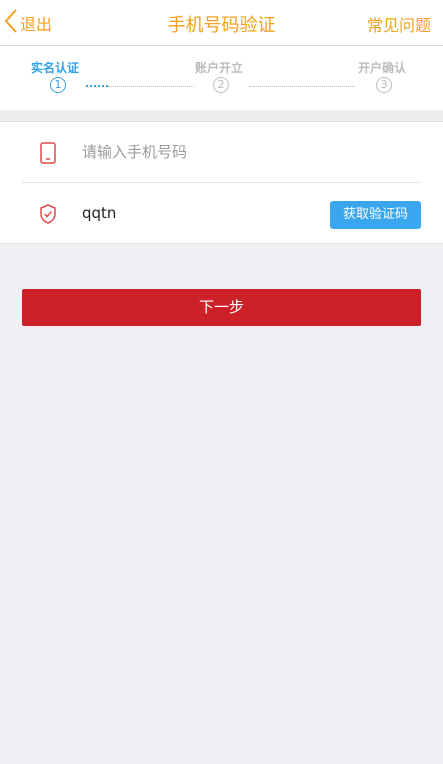 The height and width of the screenshot is (764, 443). I want to click on step-1-circle: 1, so click(58, 85).